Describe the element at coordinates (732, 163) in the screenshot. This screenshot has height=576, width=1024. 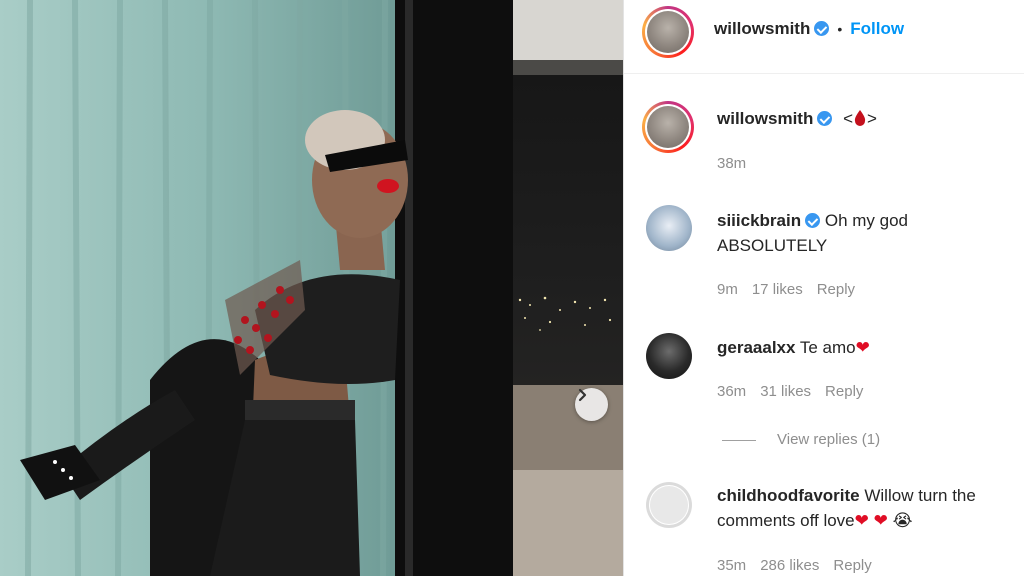
I see `caption-time: 38m` at that location.